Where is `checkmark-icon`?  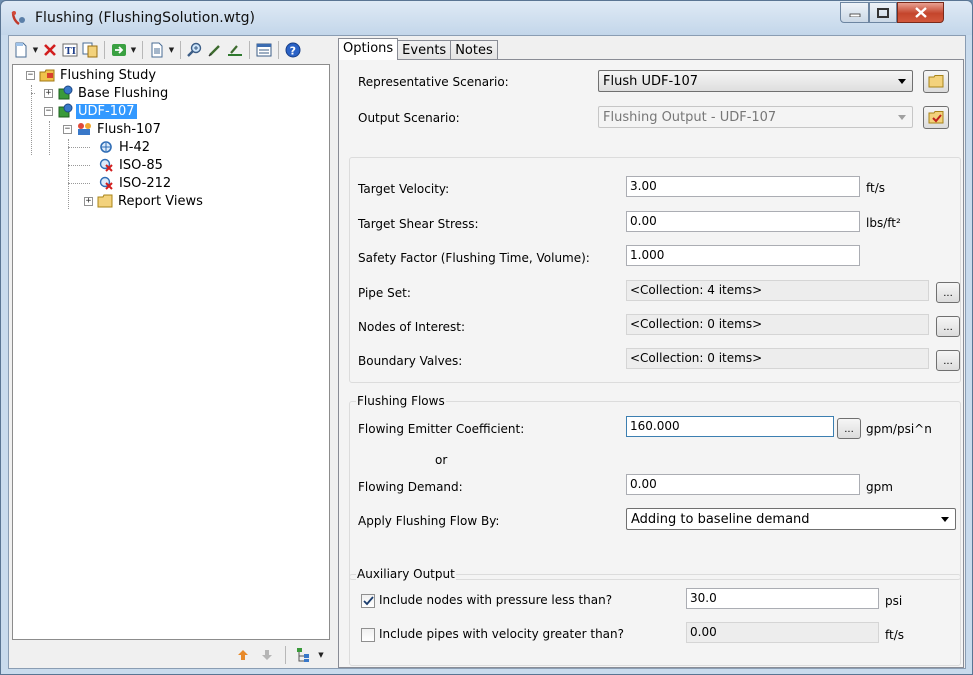
checkmark-icon is located at coordinates (368, 601).